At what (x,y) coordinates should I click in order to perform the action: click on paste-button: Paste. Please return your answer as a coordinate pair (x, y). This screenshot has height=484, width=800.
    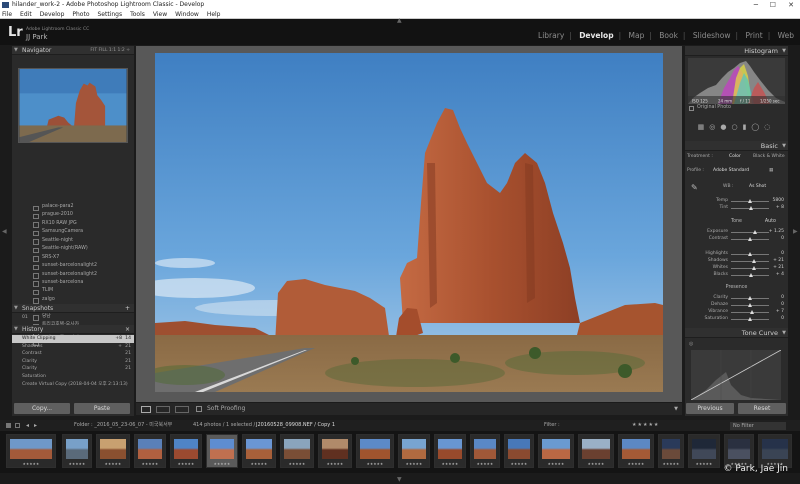
    Looking at the image, I should click on (102, 408).